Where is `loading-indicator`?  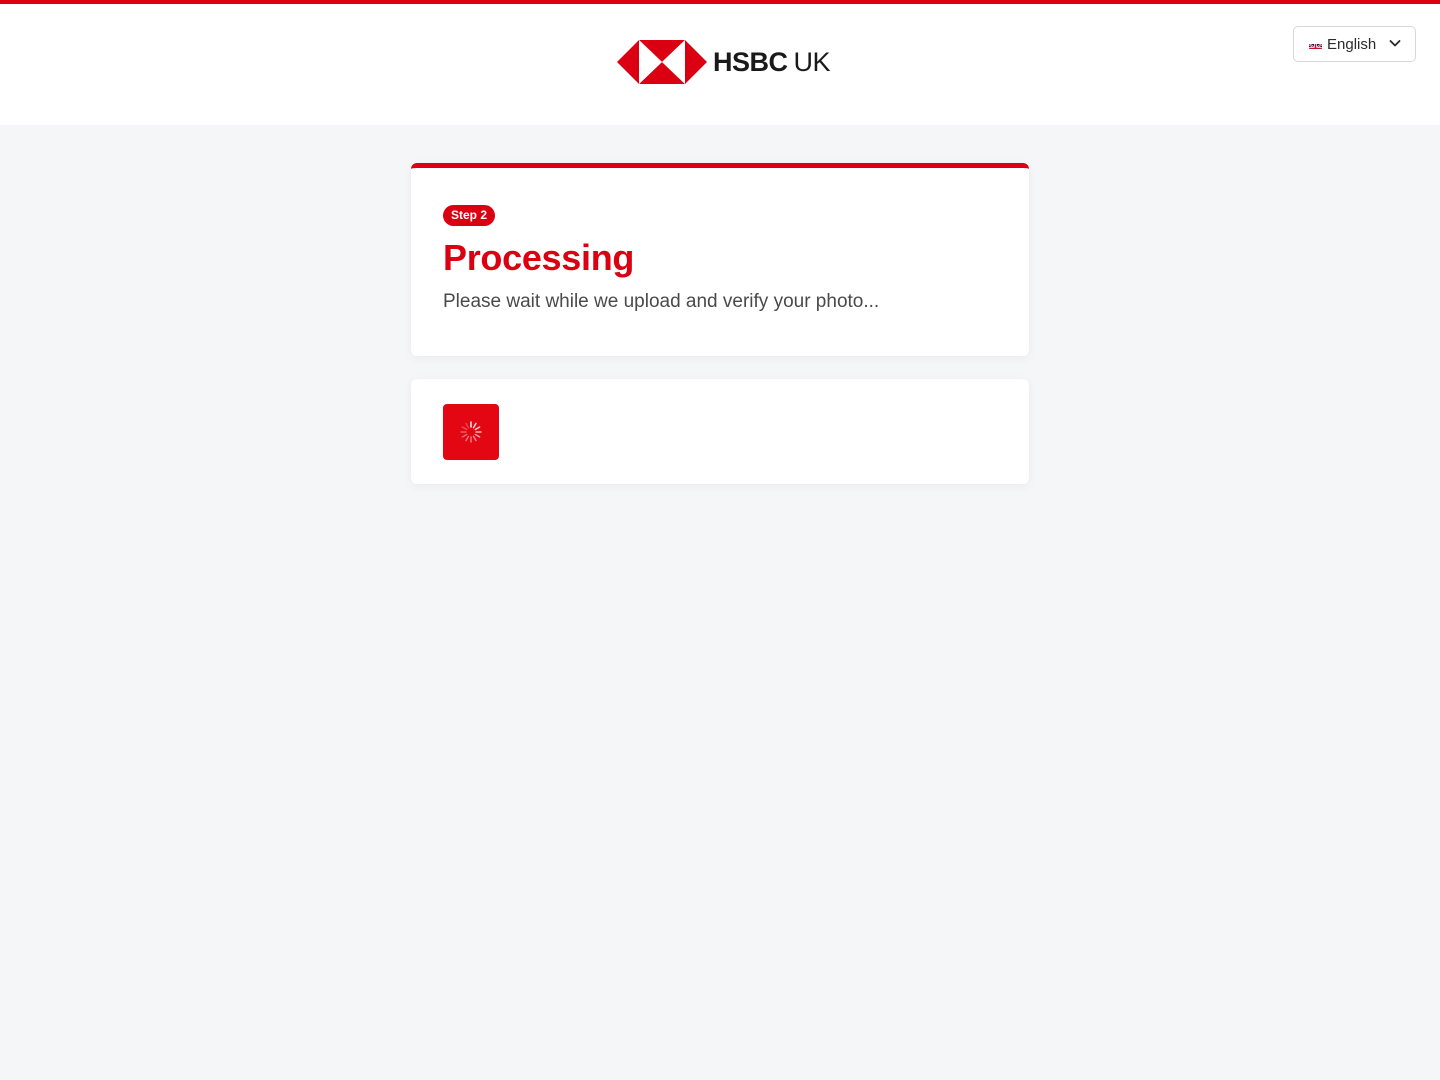
loading-indicator is located at coordinates (471, 432).